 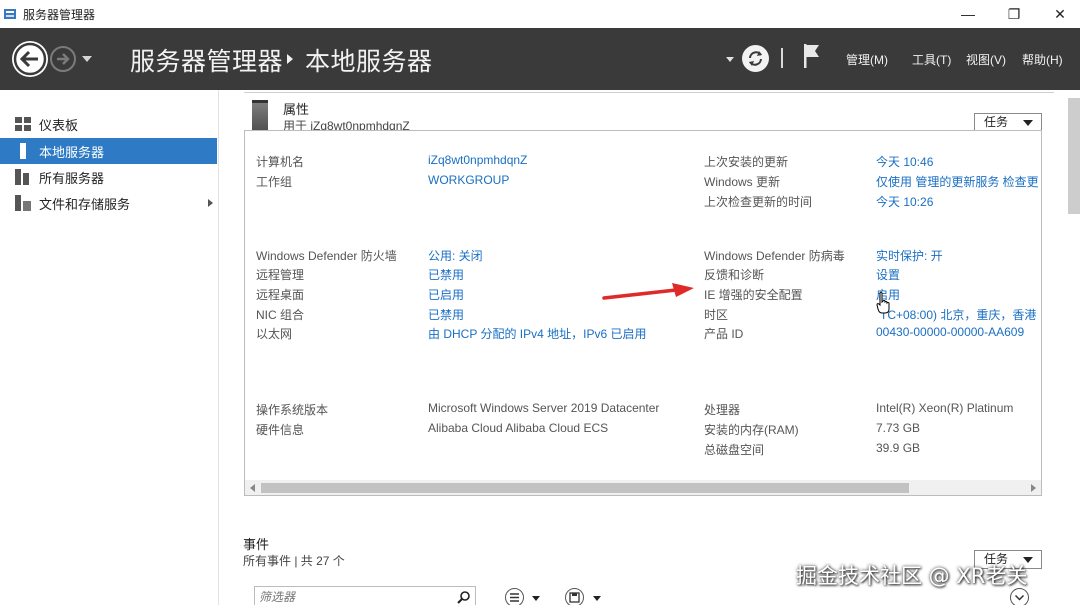 What do you see at coordinates (87, 59) in the screenshot?
I see `history-dropdown-icon` at bounding box center [87, 59].